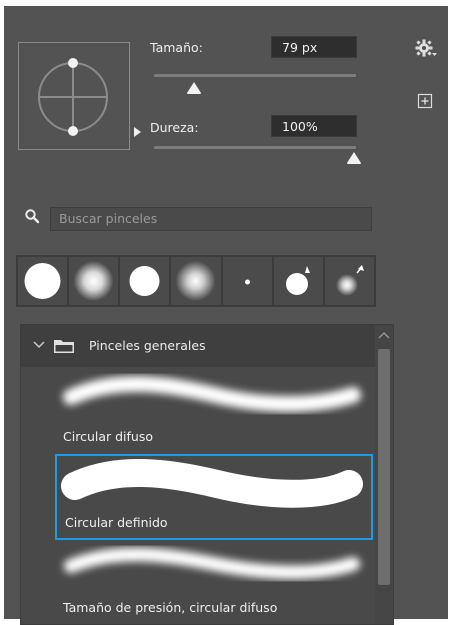 The height and width of the screenshot is (625, 460). I want to click on size-input: 79 px, so click(314, 47).